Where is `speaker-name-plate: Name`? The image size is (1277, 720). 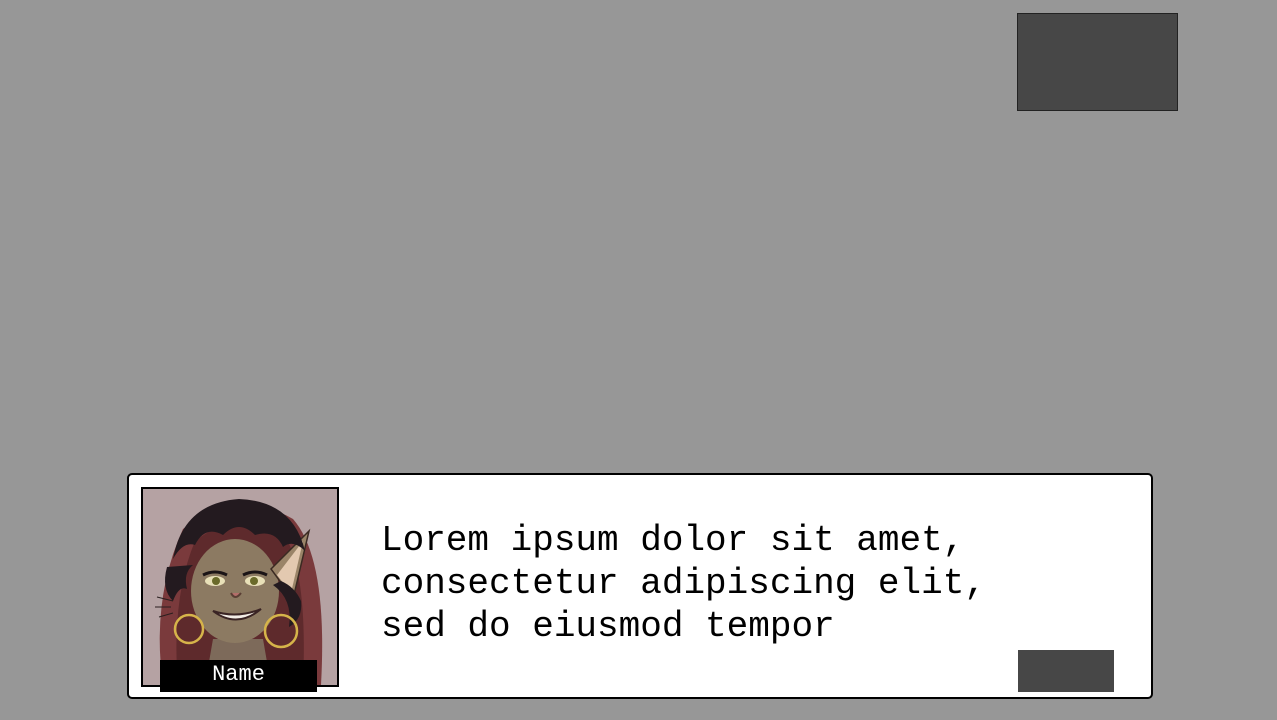 speaker-name-plate: Name is located at coordinates (238, 676).